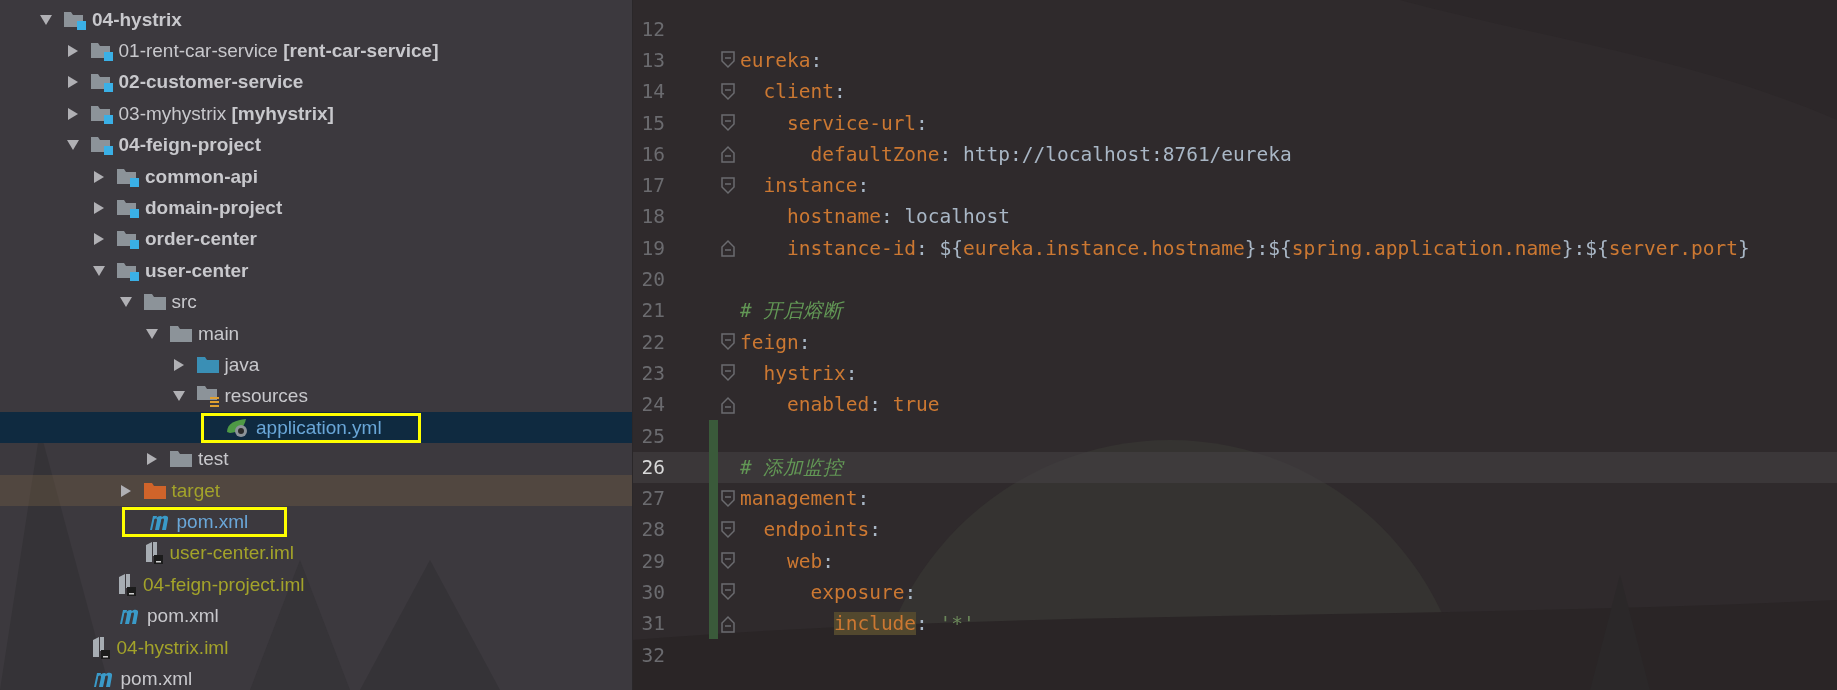 This screenshot has height=690, width=1837. What do you see at coordinates (809, 561) in the screenshot?
I see `code-line: web:` at bounding box center [809, 561].